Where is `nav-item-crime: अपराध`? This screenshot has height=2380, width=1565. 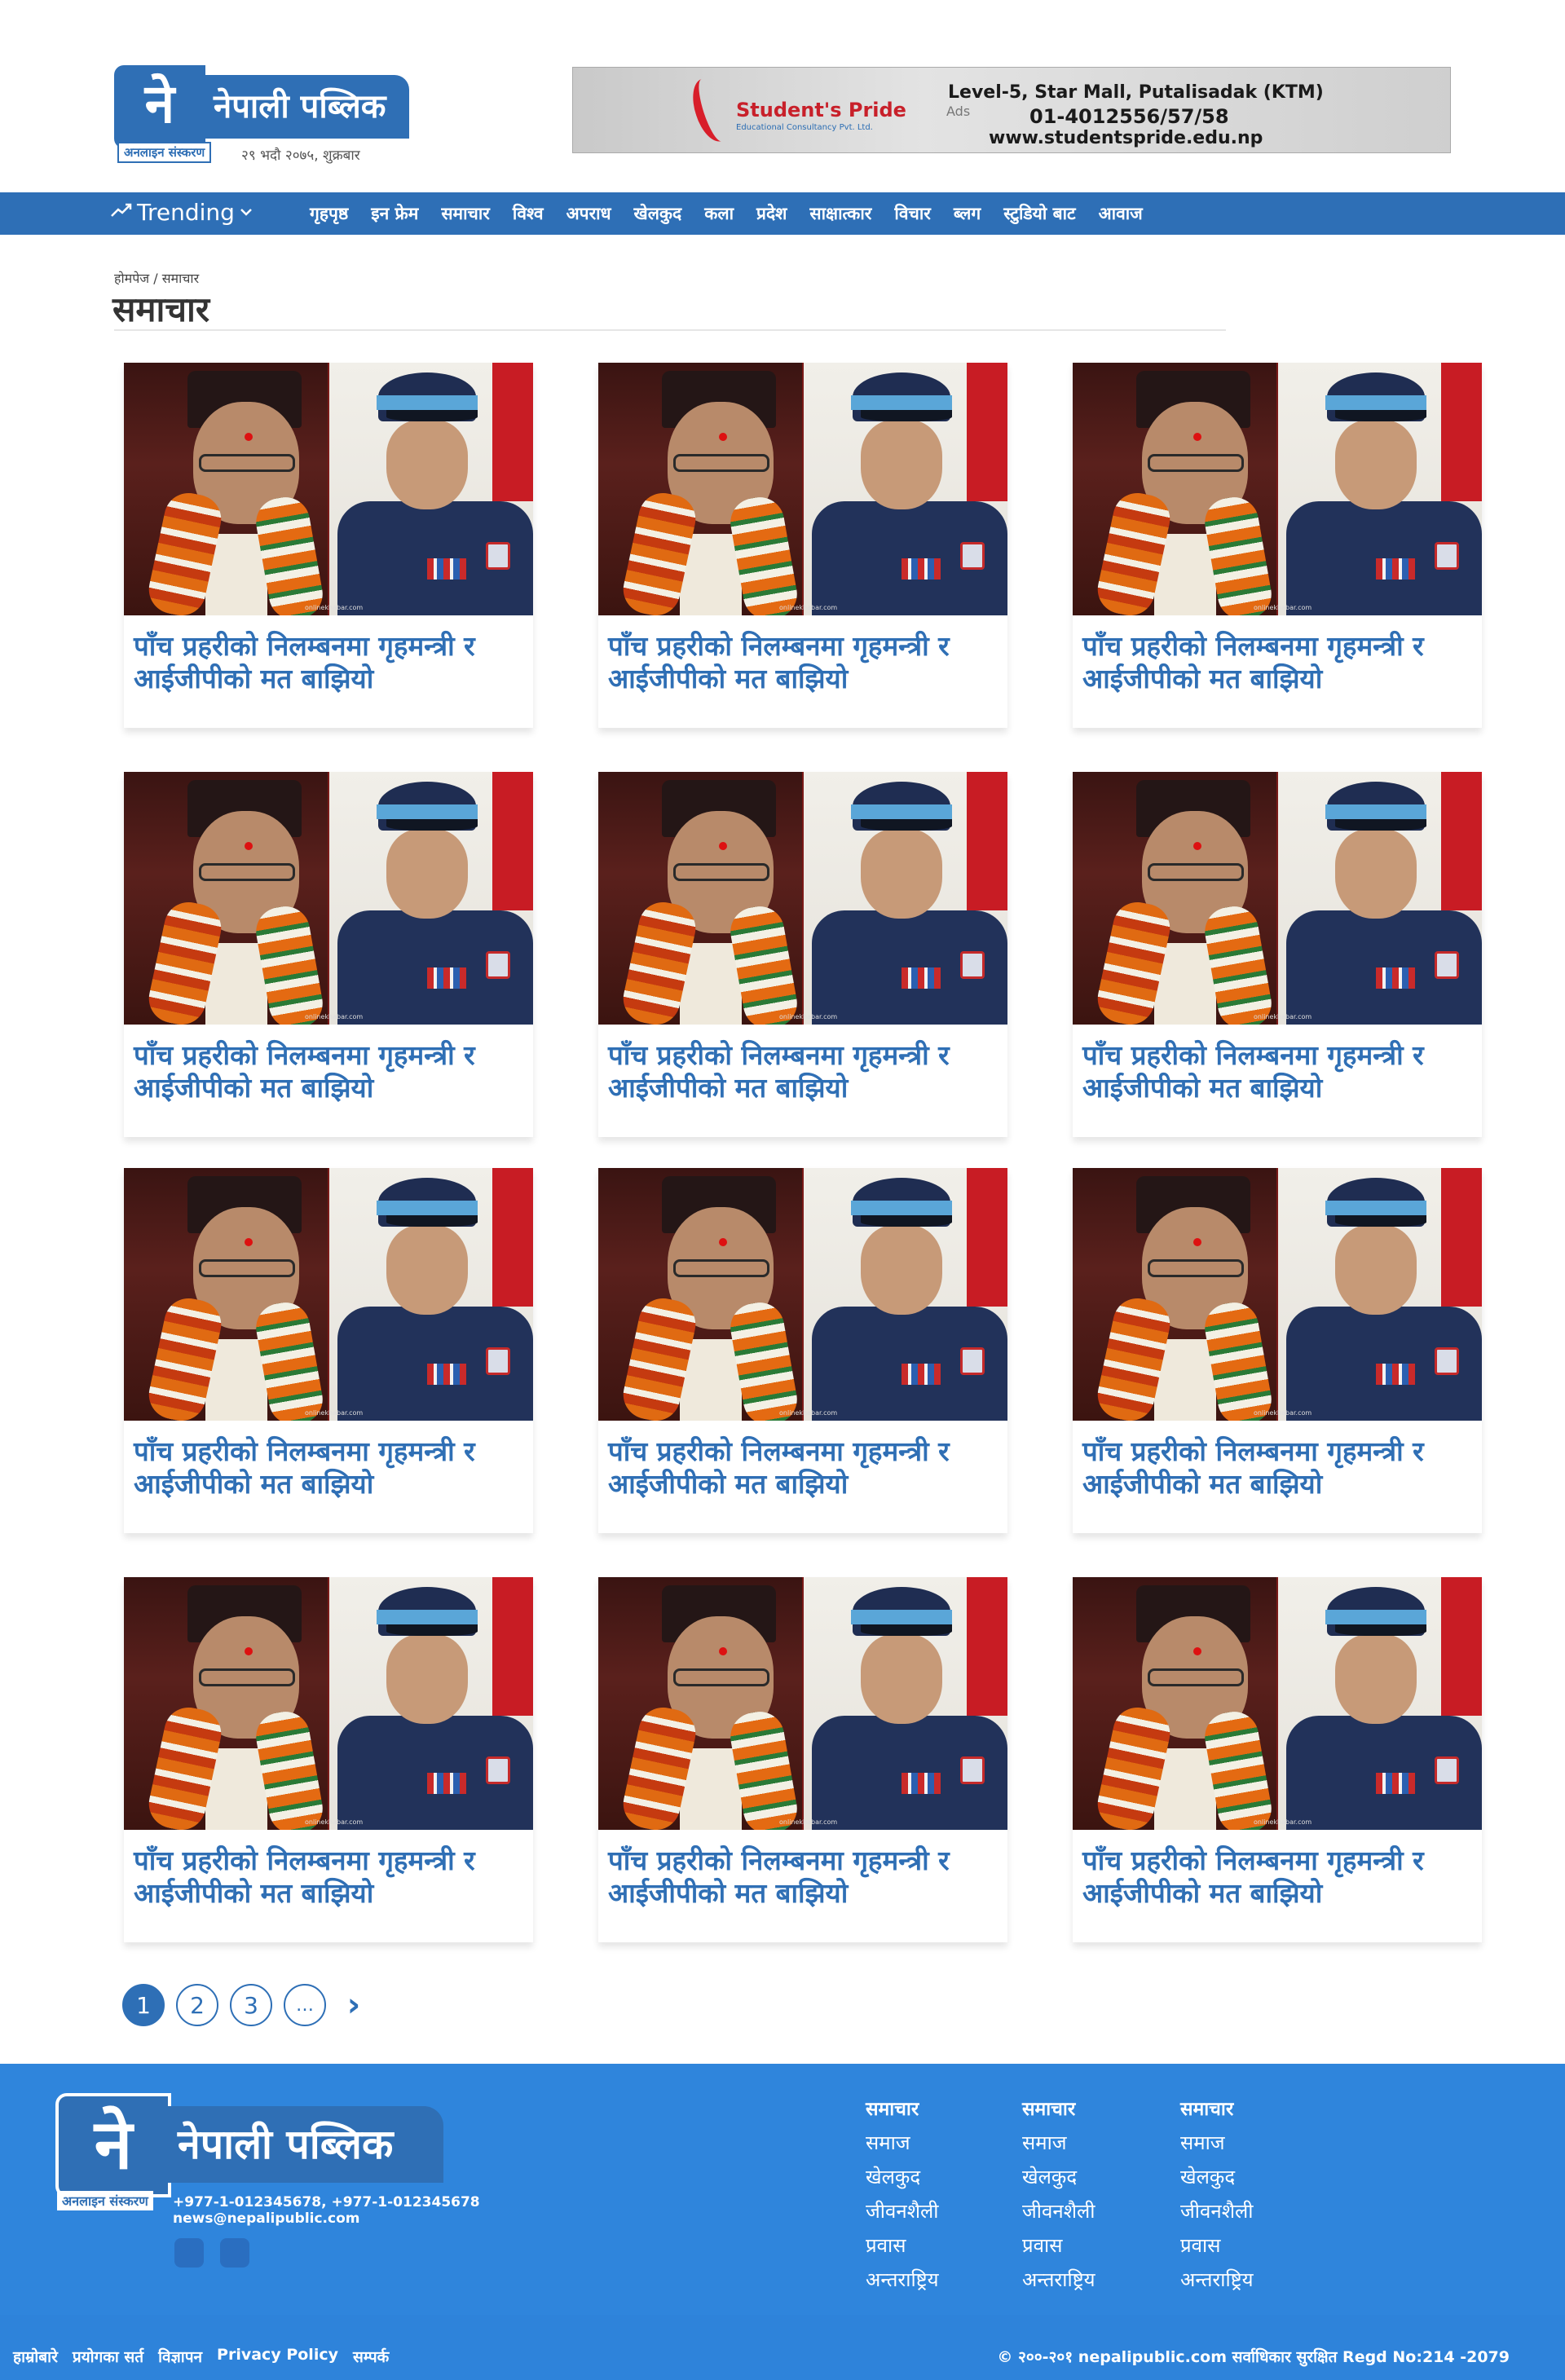 nav-item-crime: अपराध is located at coordinates (589, 213).